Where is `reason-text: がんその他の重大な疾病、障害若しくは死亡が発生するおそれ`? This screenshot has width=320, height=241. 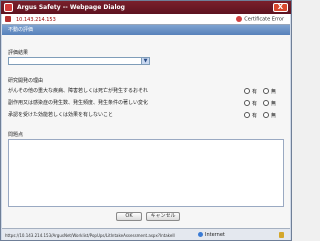
reason-text: がんその他の重大な疾病、障害若しくは死亡が発生するおそれ is located at coordinates (78, 91).